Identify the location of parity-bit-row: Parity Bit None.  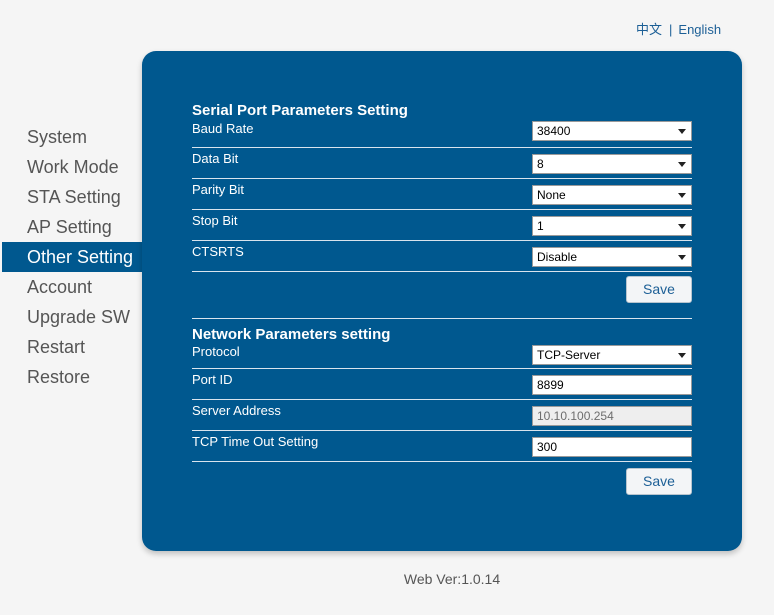
(442, 194).